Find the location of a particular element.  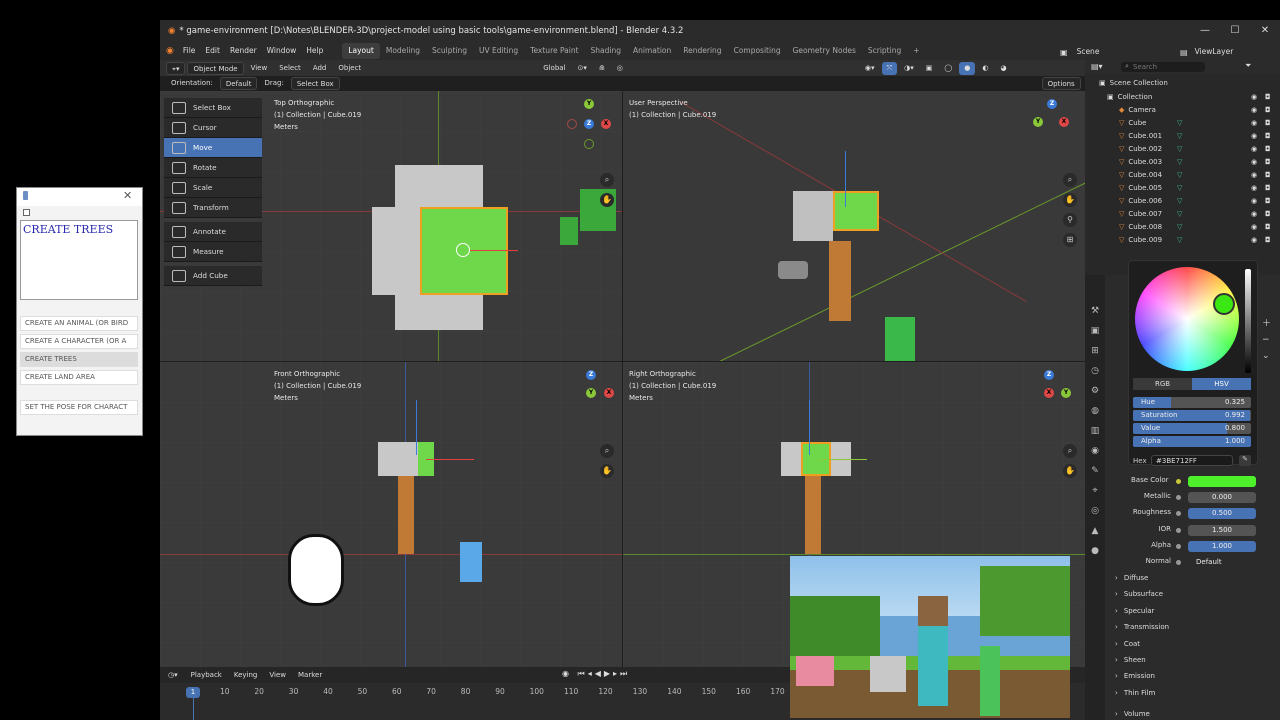

workspace-tab-sculpting: Sculpting is located at coordinates (449, 51).